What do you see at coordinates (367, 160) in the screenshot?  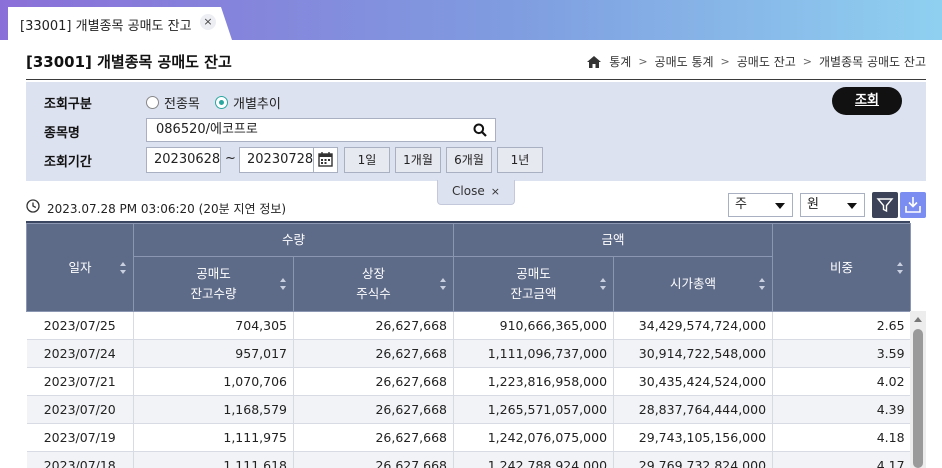 I see `period-1day-button: 1일` at bounding box center [367, 160].